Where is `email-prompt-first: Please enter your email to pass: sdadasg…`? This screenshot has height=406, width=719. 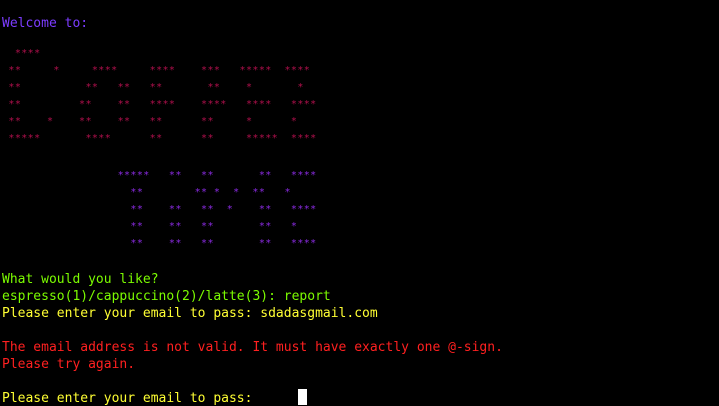
email-prompt-first: Please enter your email to pass: sdadasg… is located at coordinates (190, 313).